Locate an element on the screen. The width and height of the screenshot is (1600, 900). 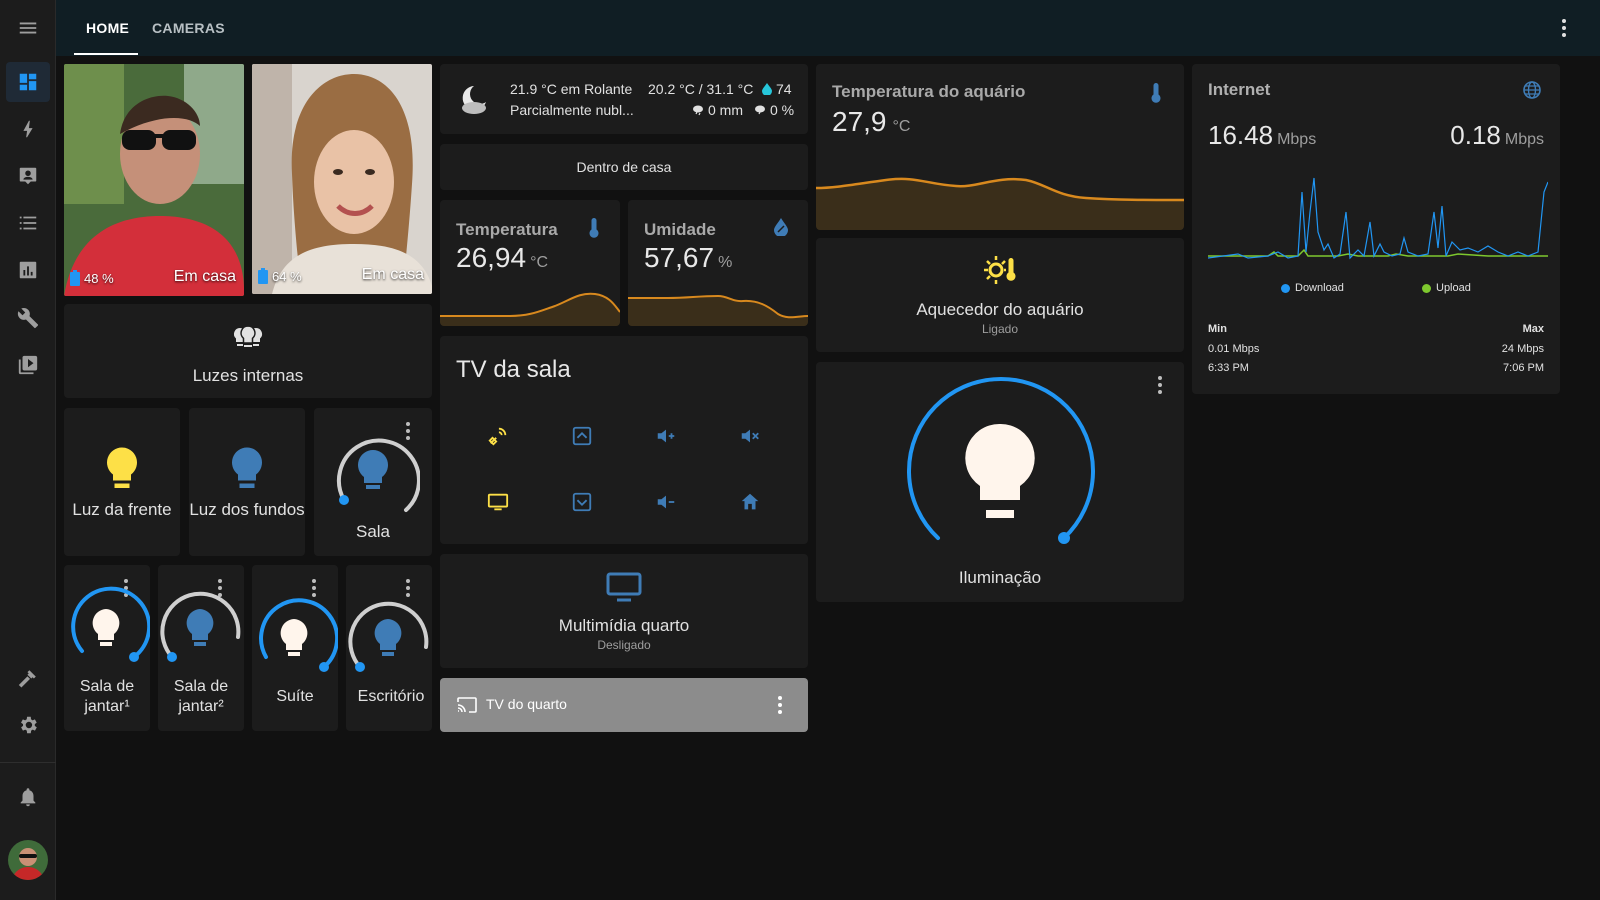
arrow-up-box-icon is located at coordinates (582, 436).